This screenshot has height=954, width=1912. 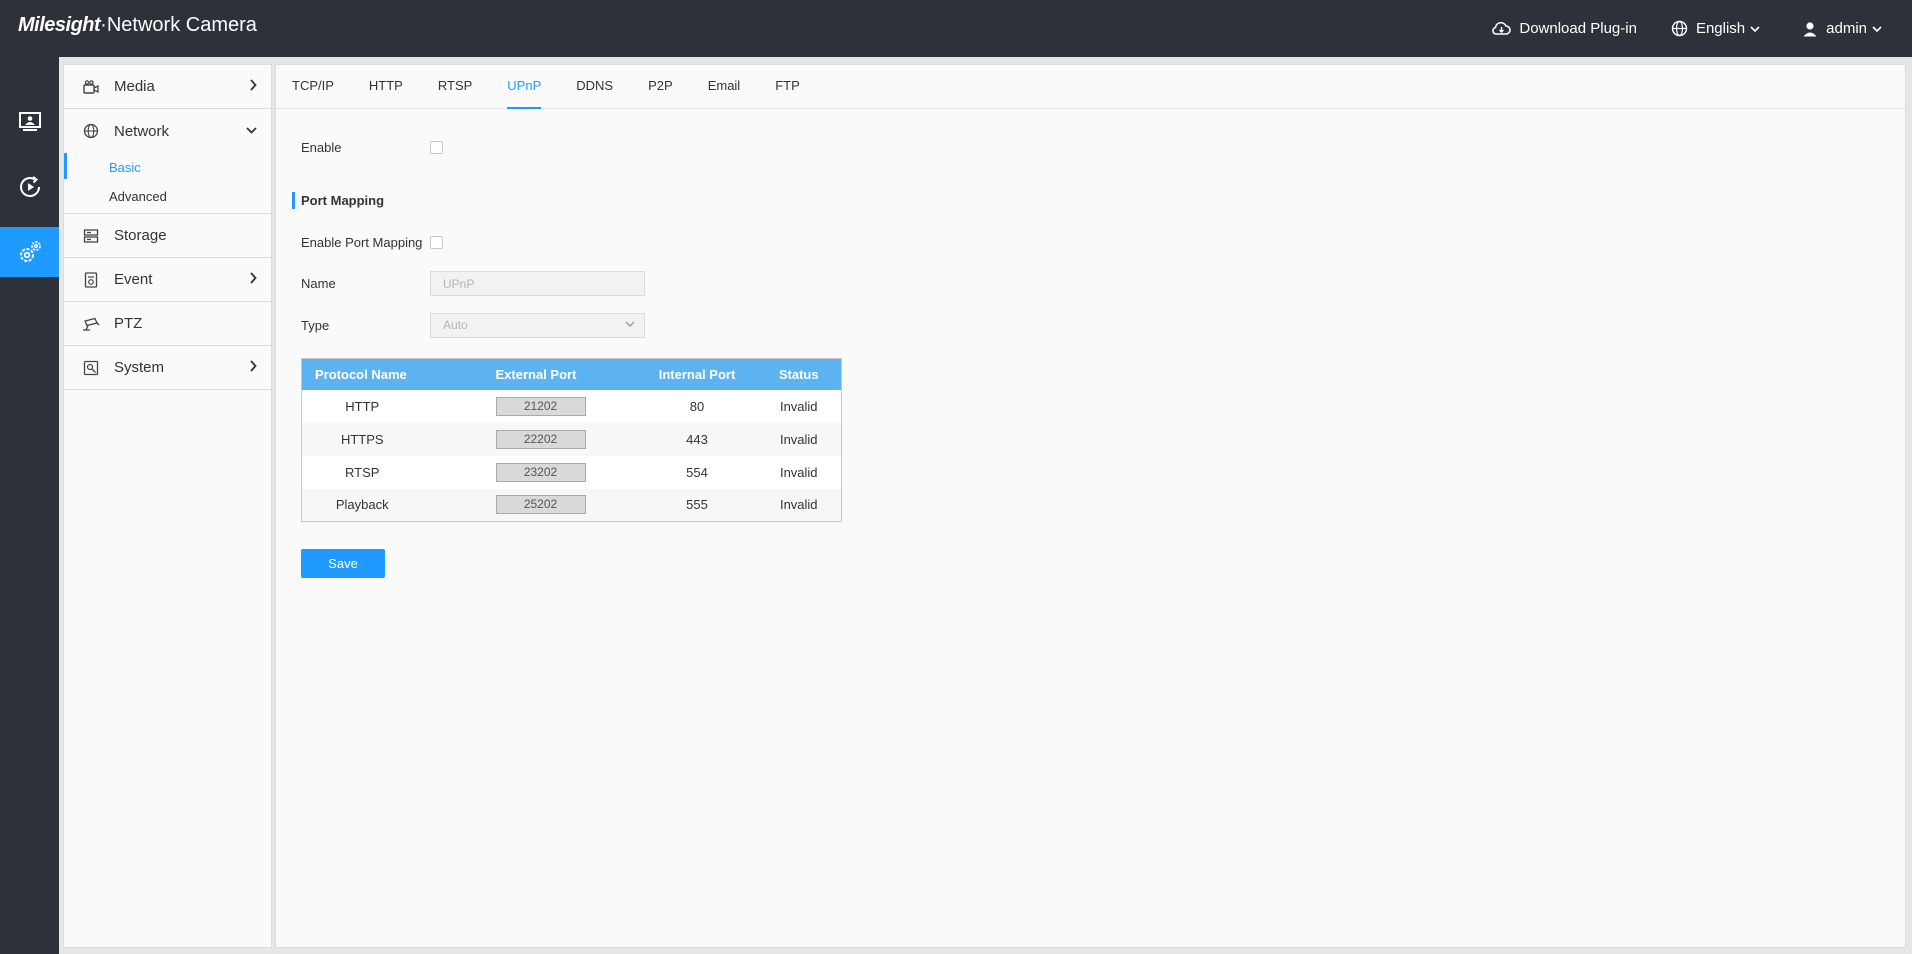 What do you see at coordinates (537, 325) in the screenshot?
I see `type-select: Auto` at bounding box center [537, 325].